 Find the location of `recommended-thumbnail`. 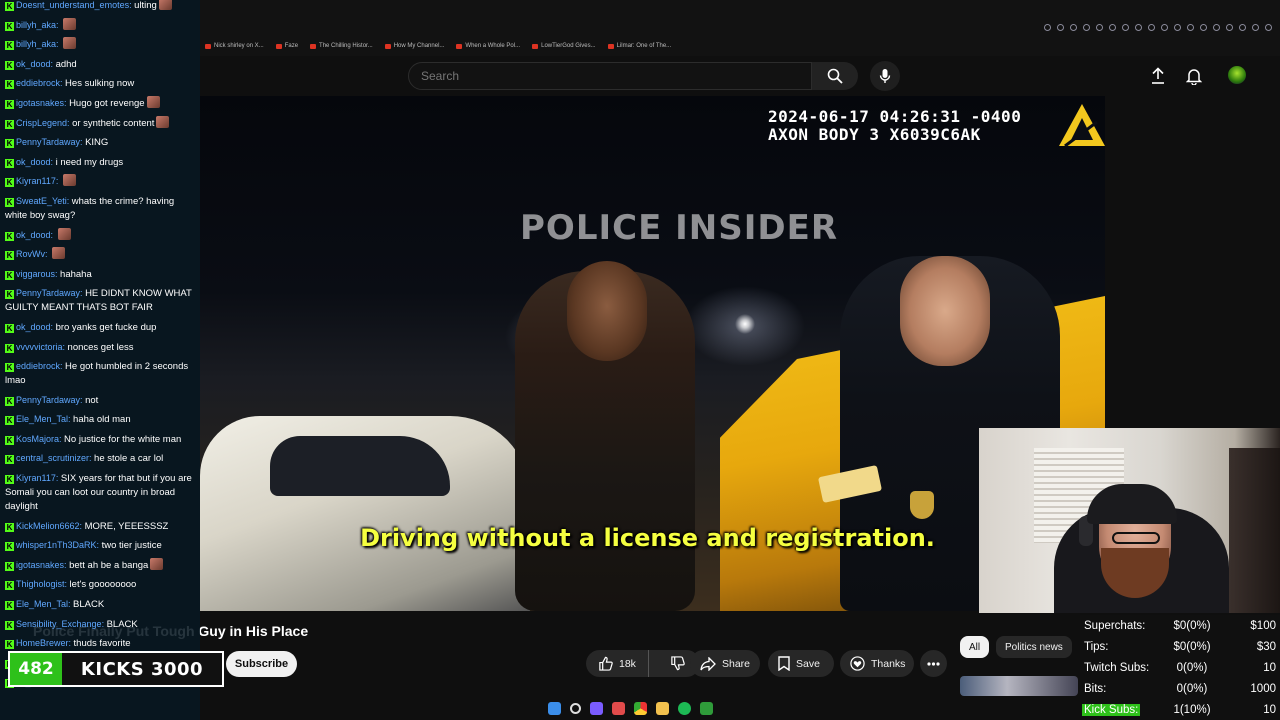

recommended-thumbnail is located at coordinates (1019, 686).